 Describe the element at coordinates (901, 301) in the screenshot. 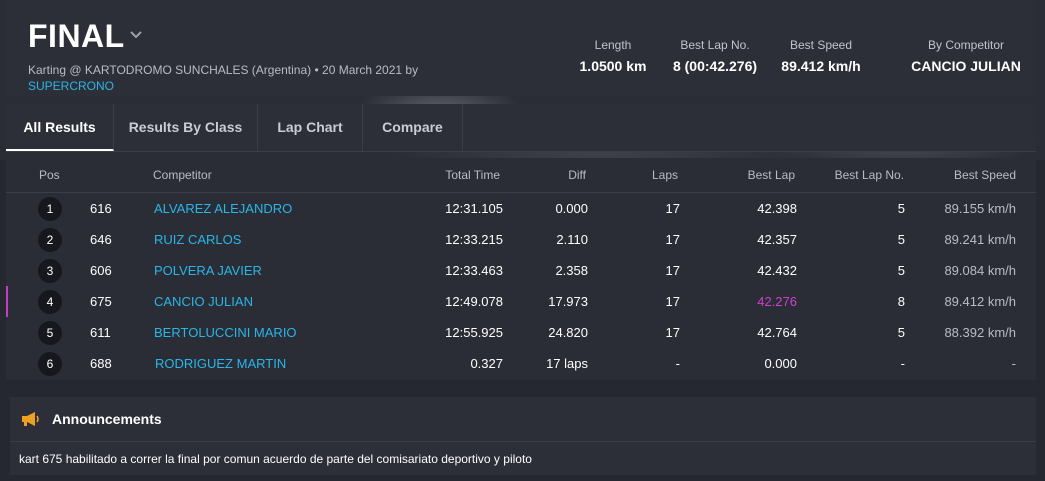

I see `best-lap-no: 8` at that location.